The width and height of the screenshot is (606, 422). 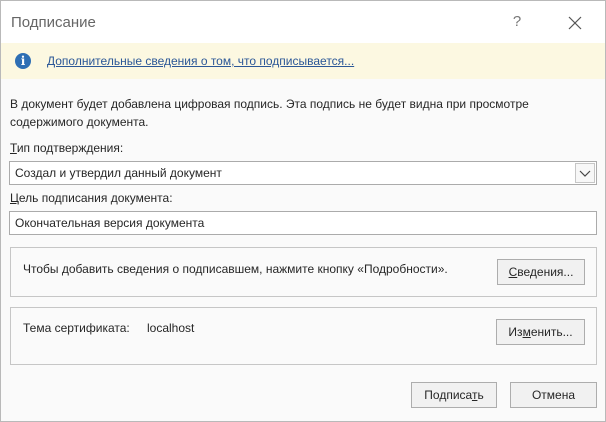 I want to click on close-icon, so click(x=575, y=23).